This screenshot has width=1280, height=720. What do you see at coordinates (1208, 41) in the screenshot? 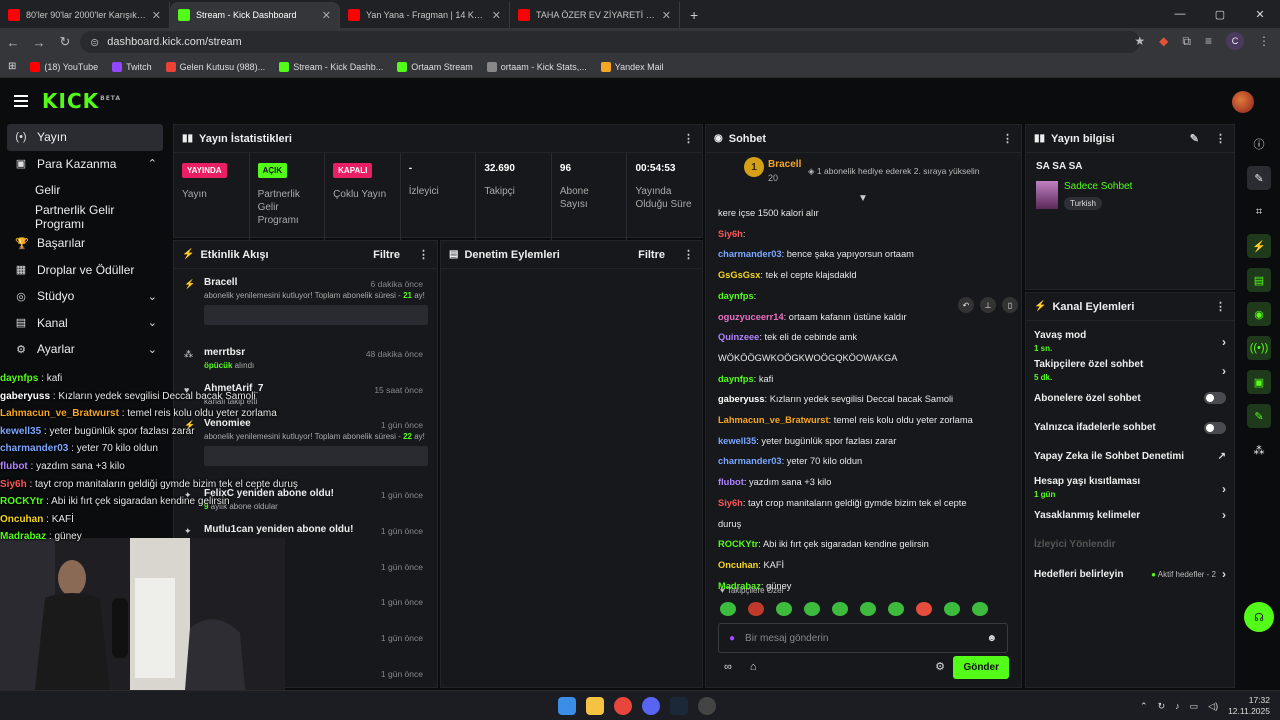
I see `media-control-icon: ≡` at bounding box center [1208, 41].